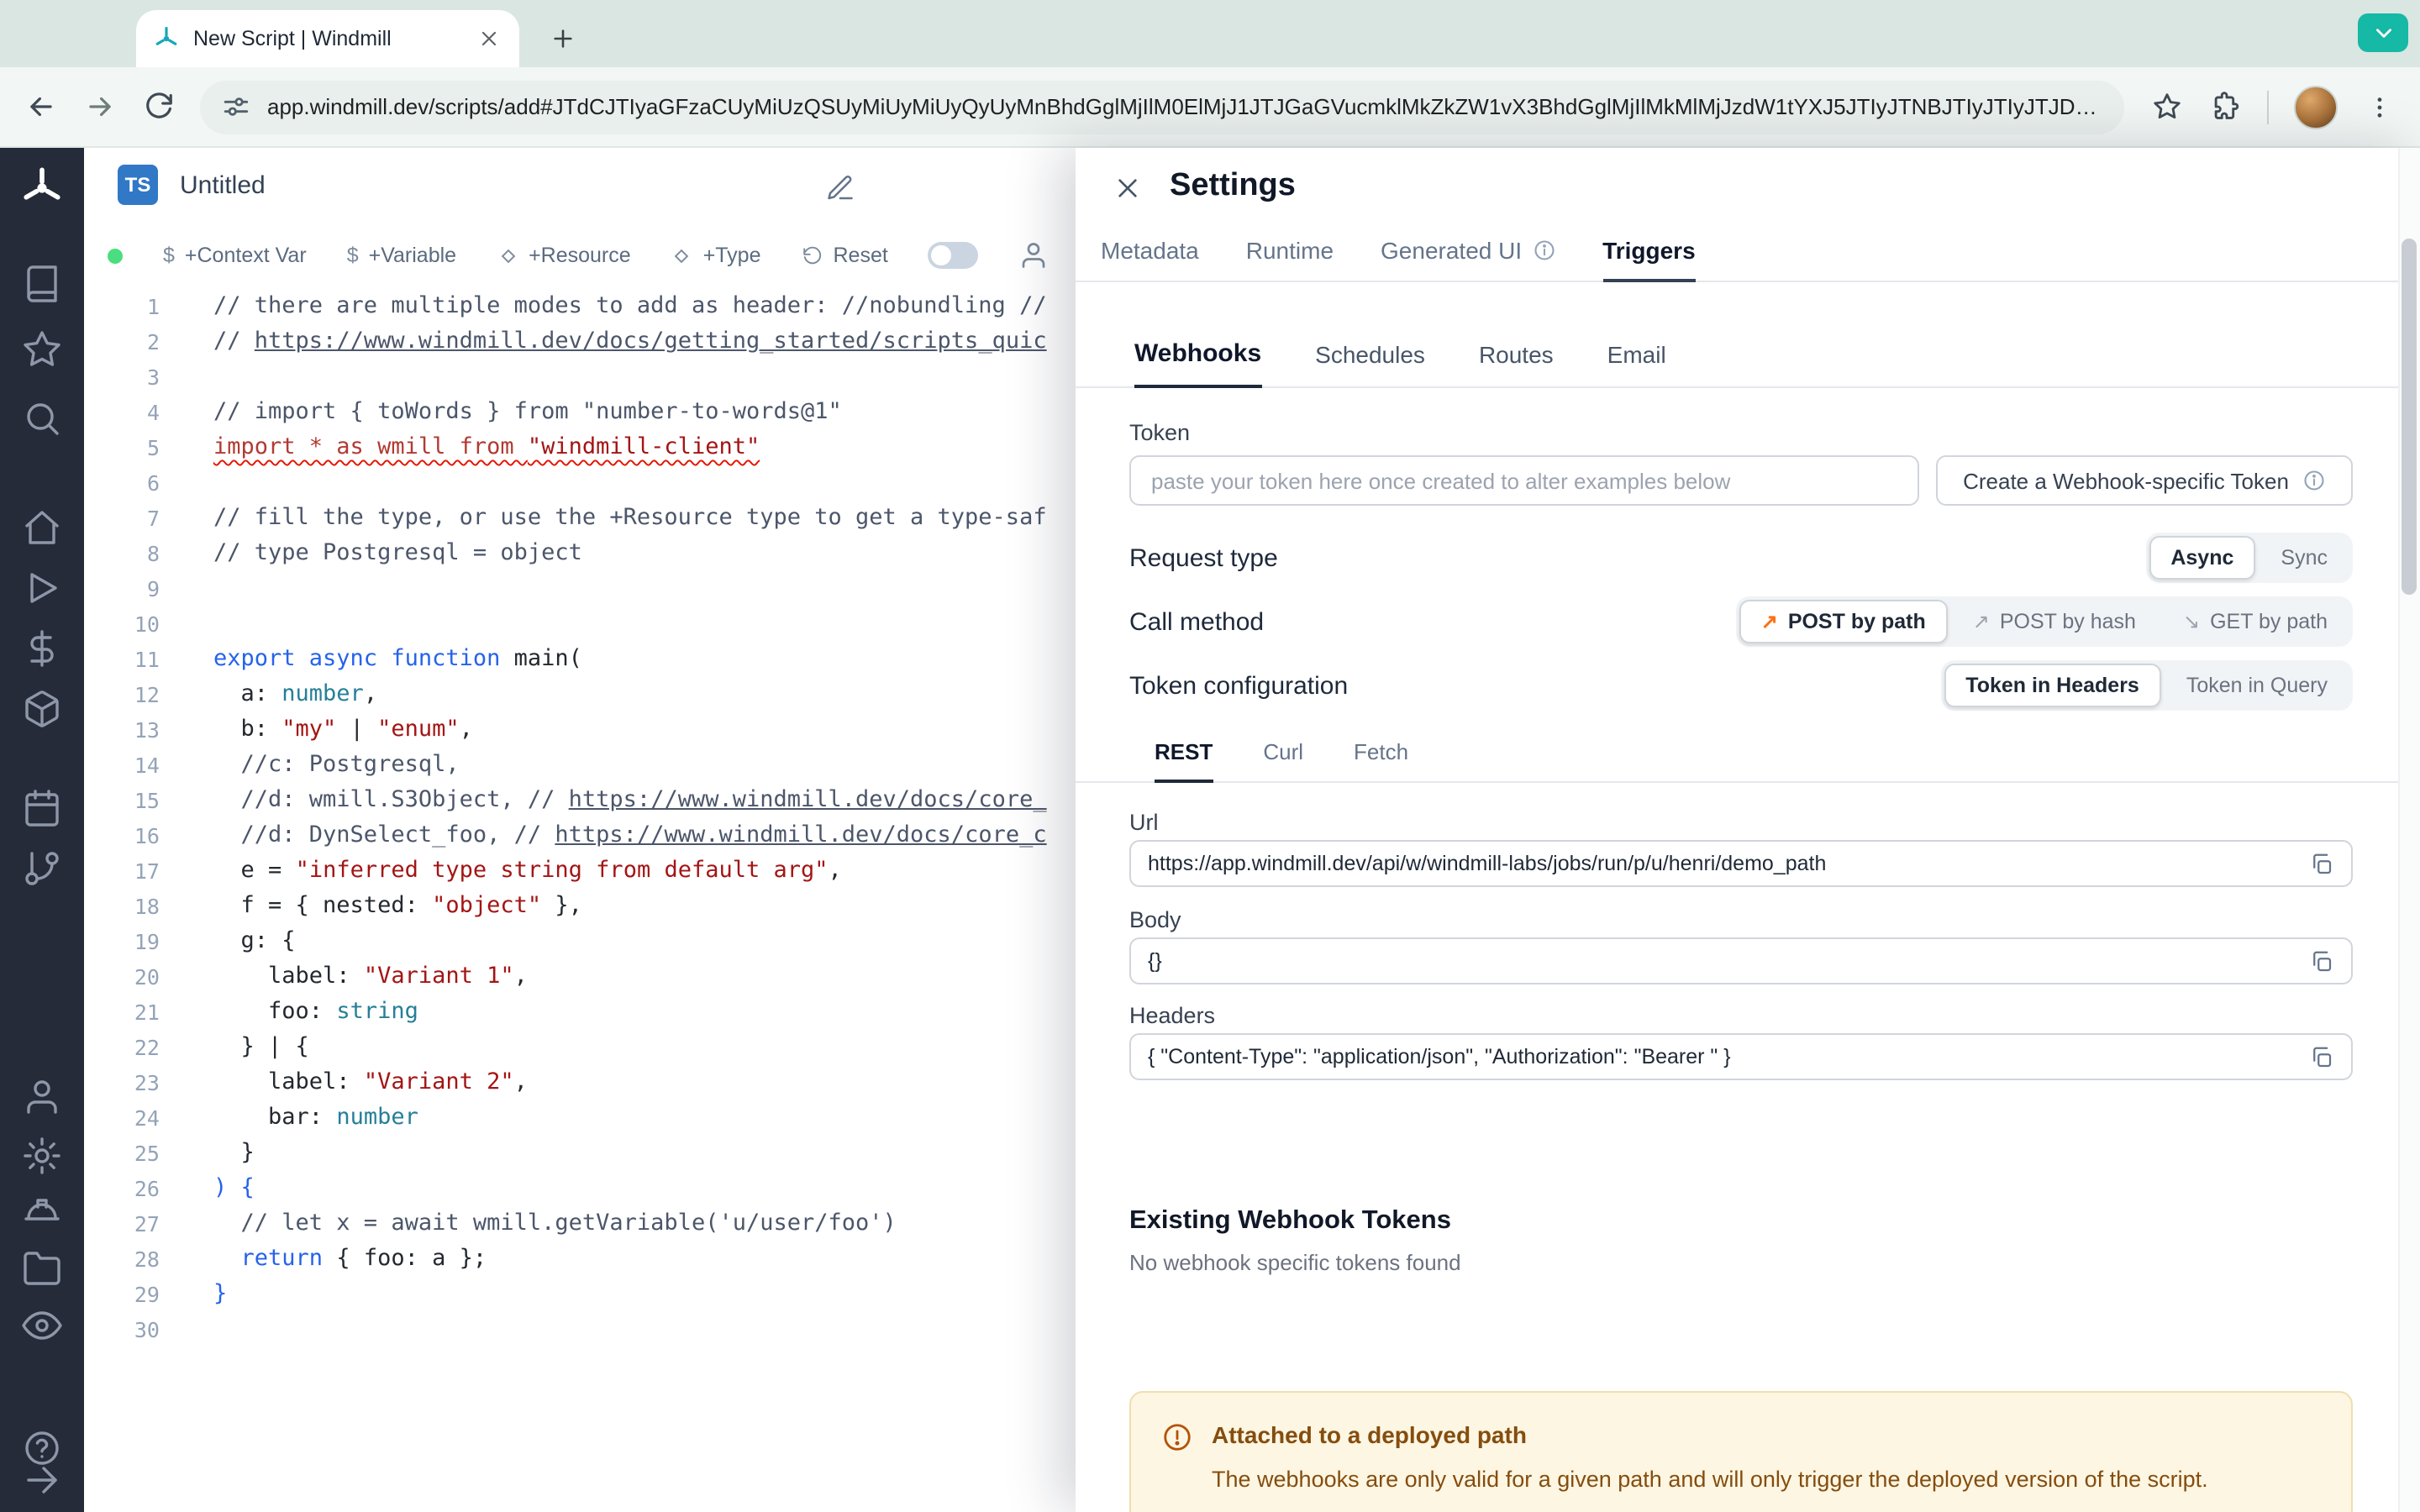 The height and width of the screenshot is (1512, 2420). I want to click on extensions-puzzle-icon, so click(2225, 106).